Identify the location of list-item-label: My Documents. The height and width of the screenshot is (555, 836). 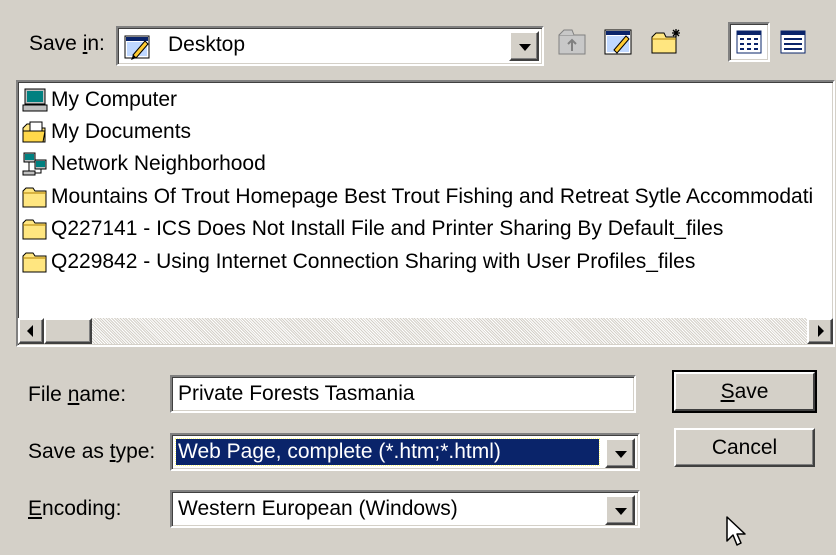
(121, 131).